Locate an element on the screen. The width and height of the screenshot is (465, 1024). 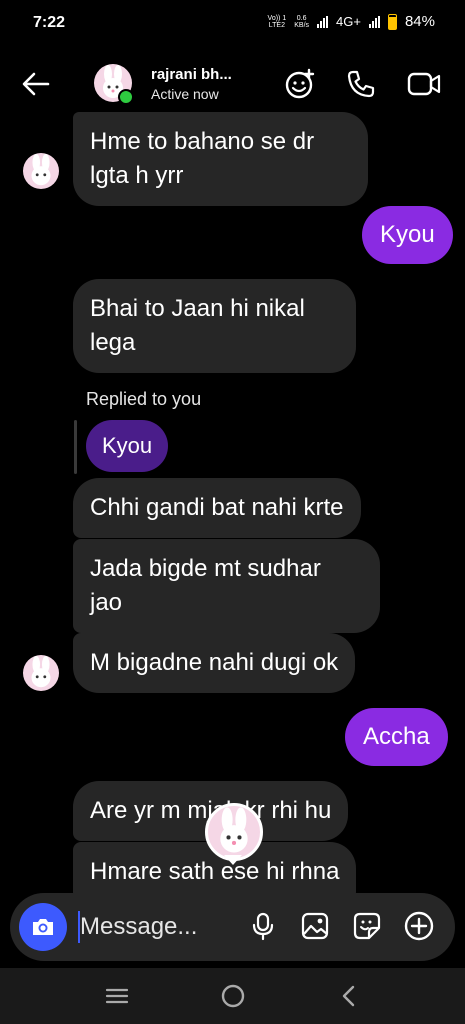
typing-indicator-avatar is located at coordinates (234, 832).